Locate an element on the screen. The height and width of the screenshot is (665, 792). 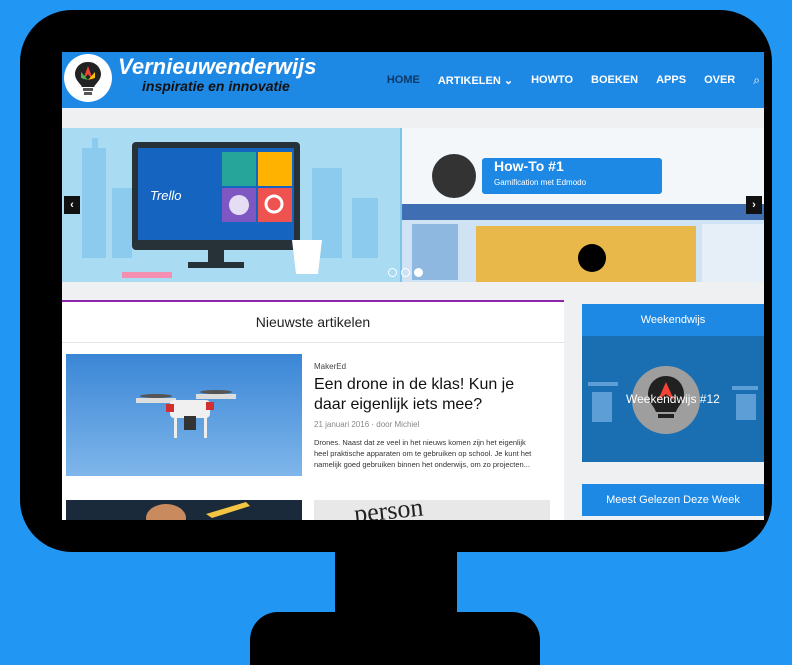
weekendwijs-widget: Weekendwijs #12 is located at coordinates (673, 399).